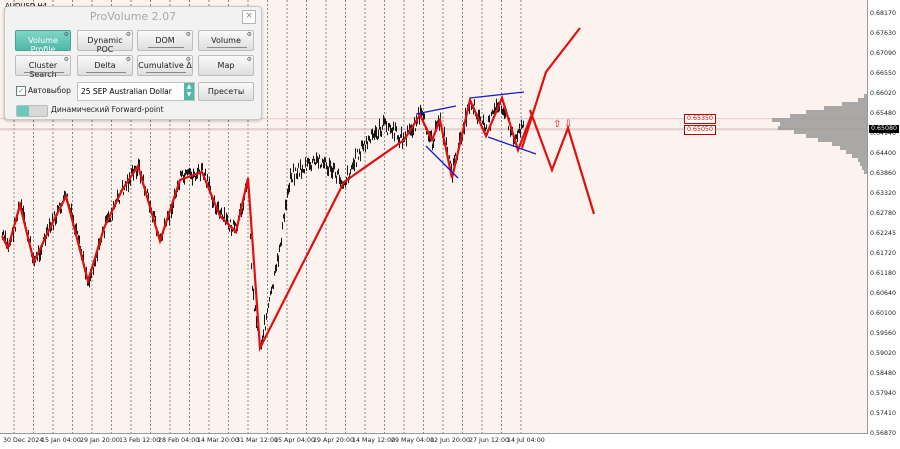  I want to click on contract-select: 25 SEP Australian Dollar ▲ ▼, so click(136, 91).